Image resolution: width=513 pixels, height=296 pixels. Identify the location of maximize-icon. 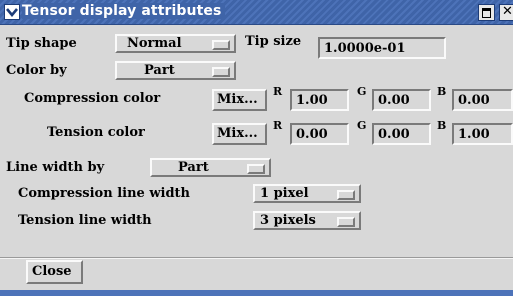
(486, 12).